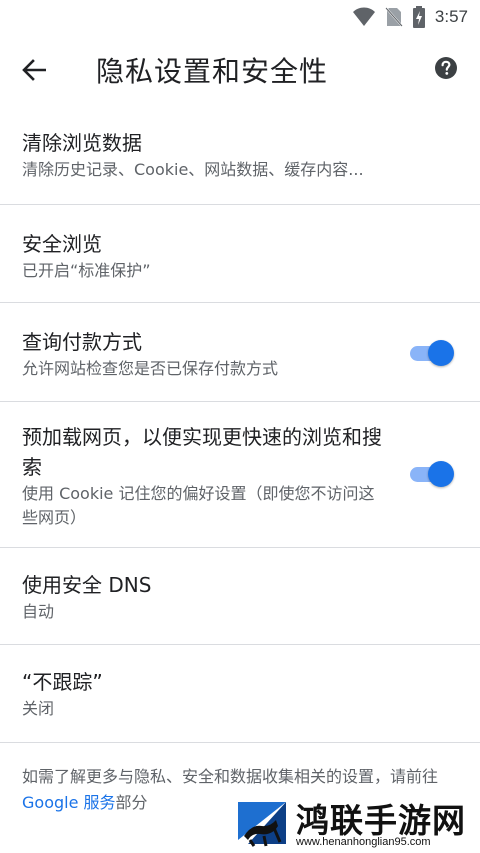 The height and width of the screenshot is (853, 480). What do you see at coordinates (62, 244) in the screenshot?
I see `setting-title: 安全浏览` at bounding box center [62, 244].